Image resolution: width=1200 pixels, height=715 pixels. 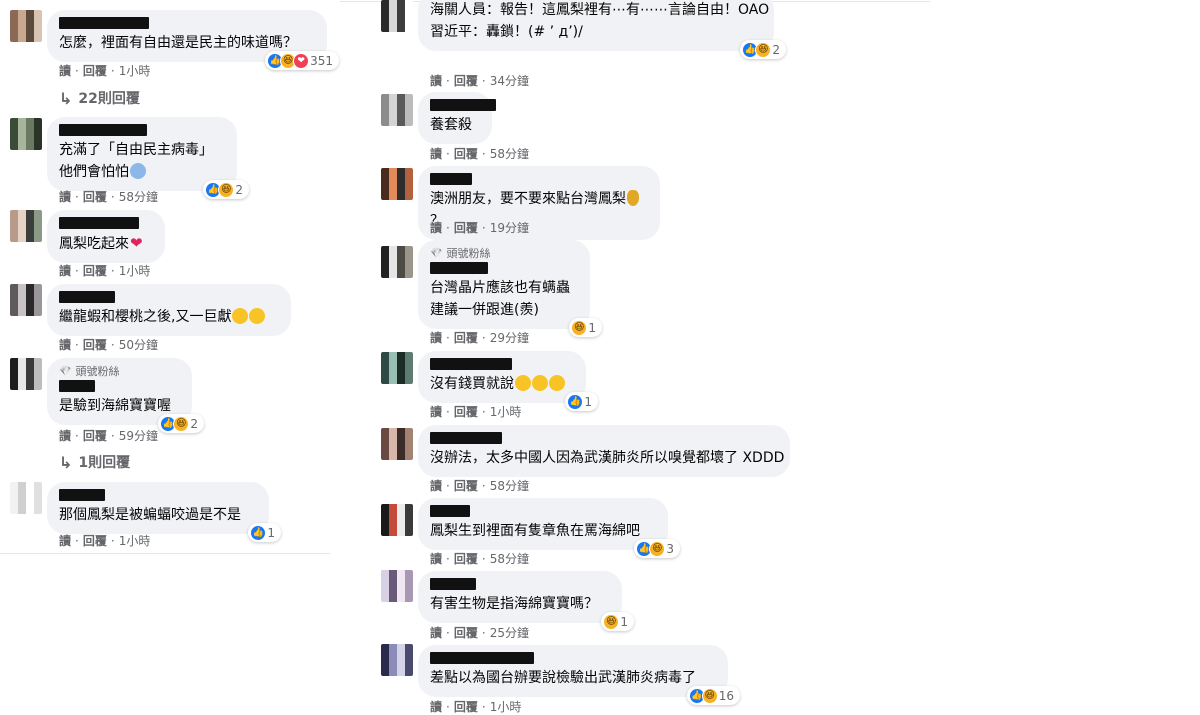 I want to click on comment-text-line: 鳳梨生到裡面有隻章魚在罵海綿吧, so click(x=535, y=531).